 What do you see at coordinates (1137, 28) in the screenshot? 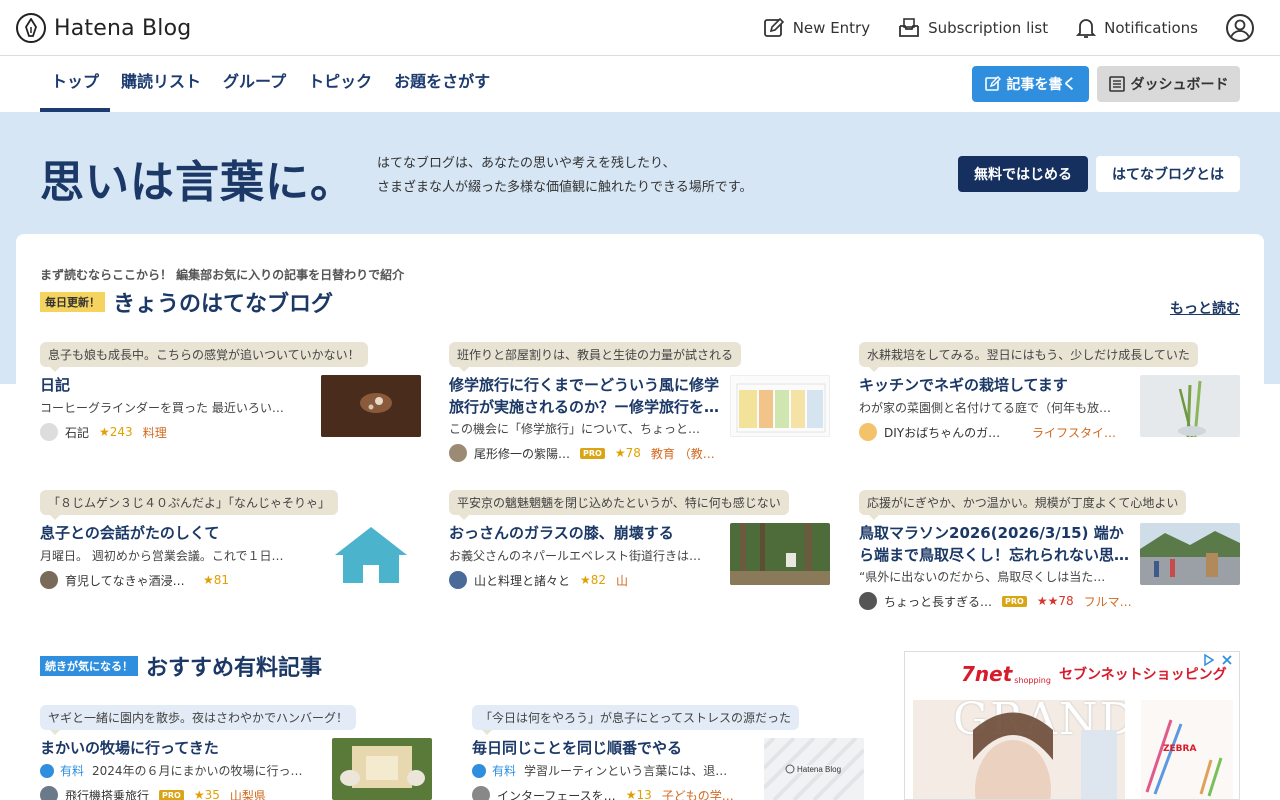
I see `notifications-button: Notifications` at bounding box center [1137, 28].